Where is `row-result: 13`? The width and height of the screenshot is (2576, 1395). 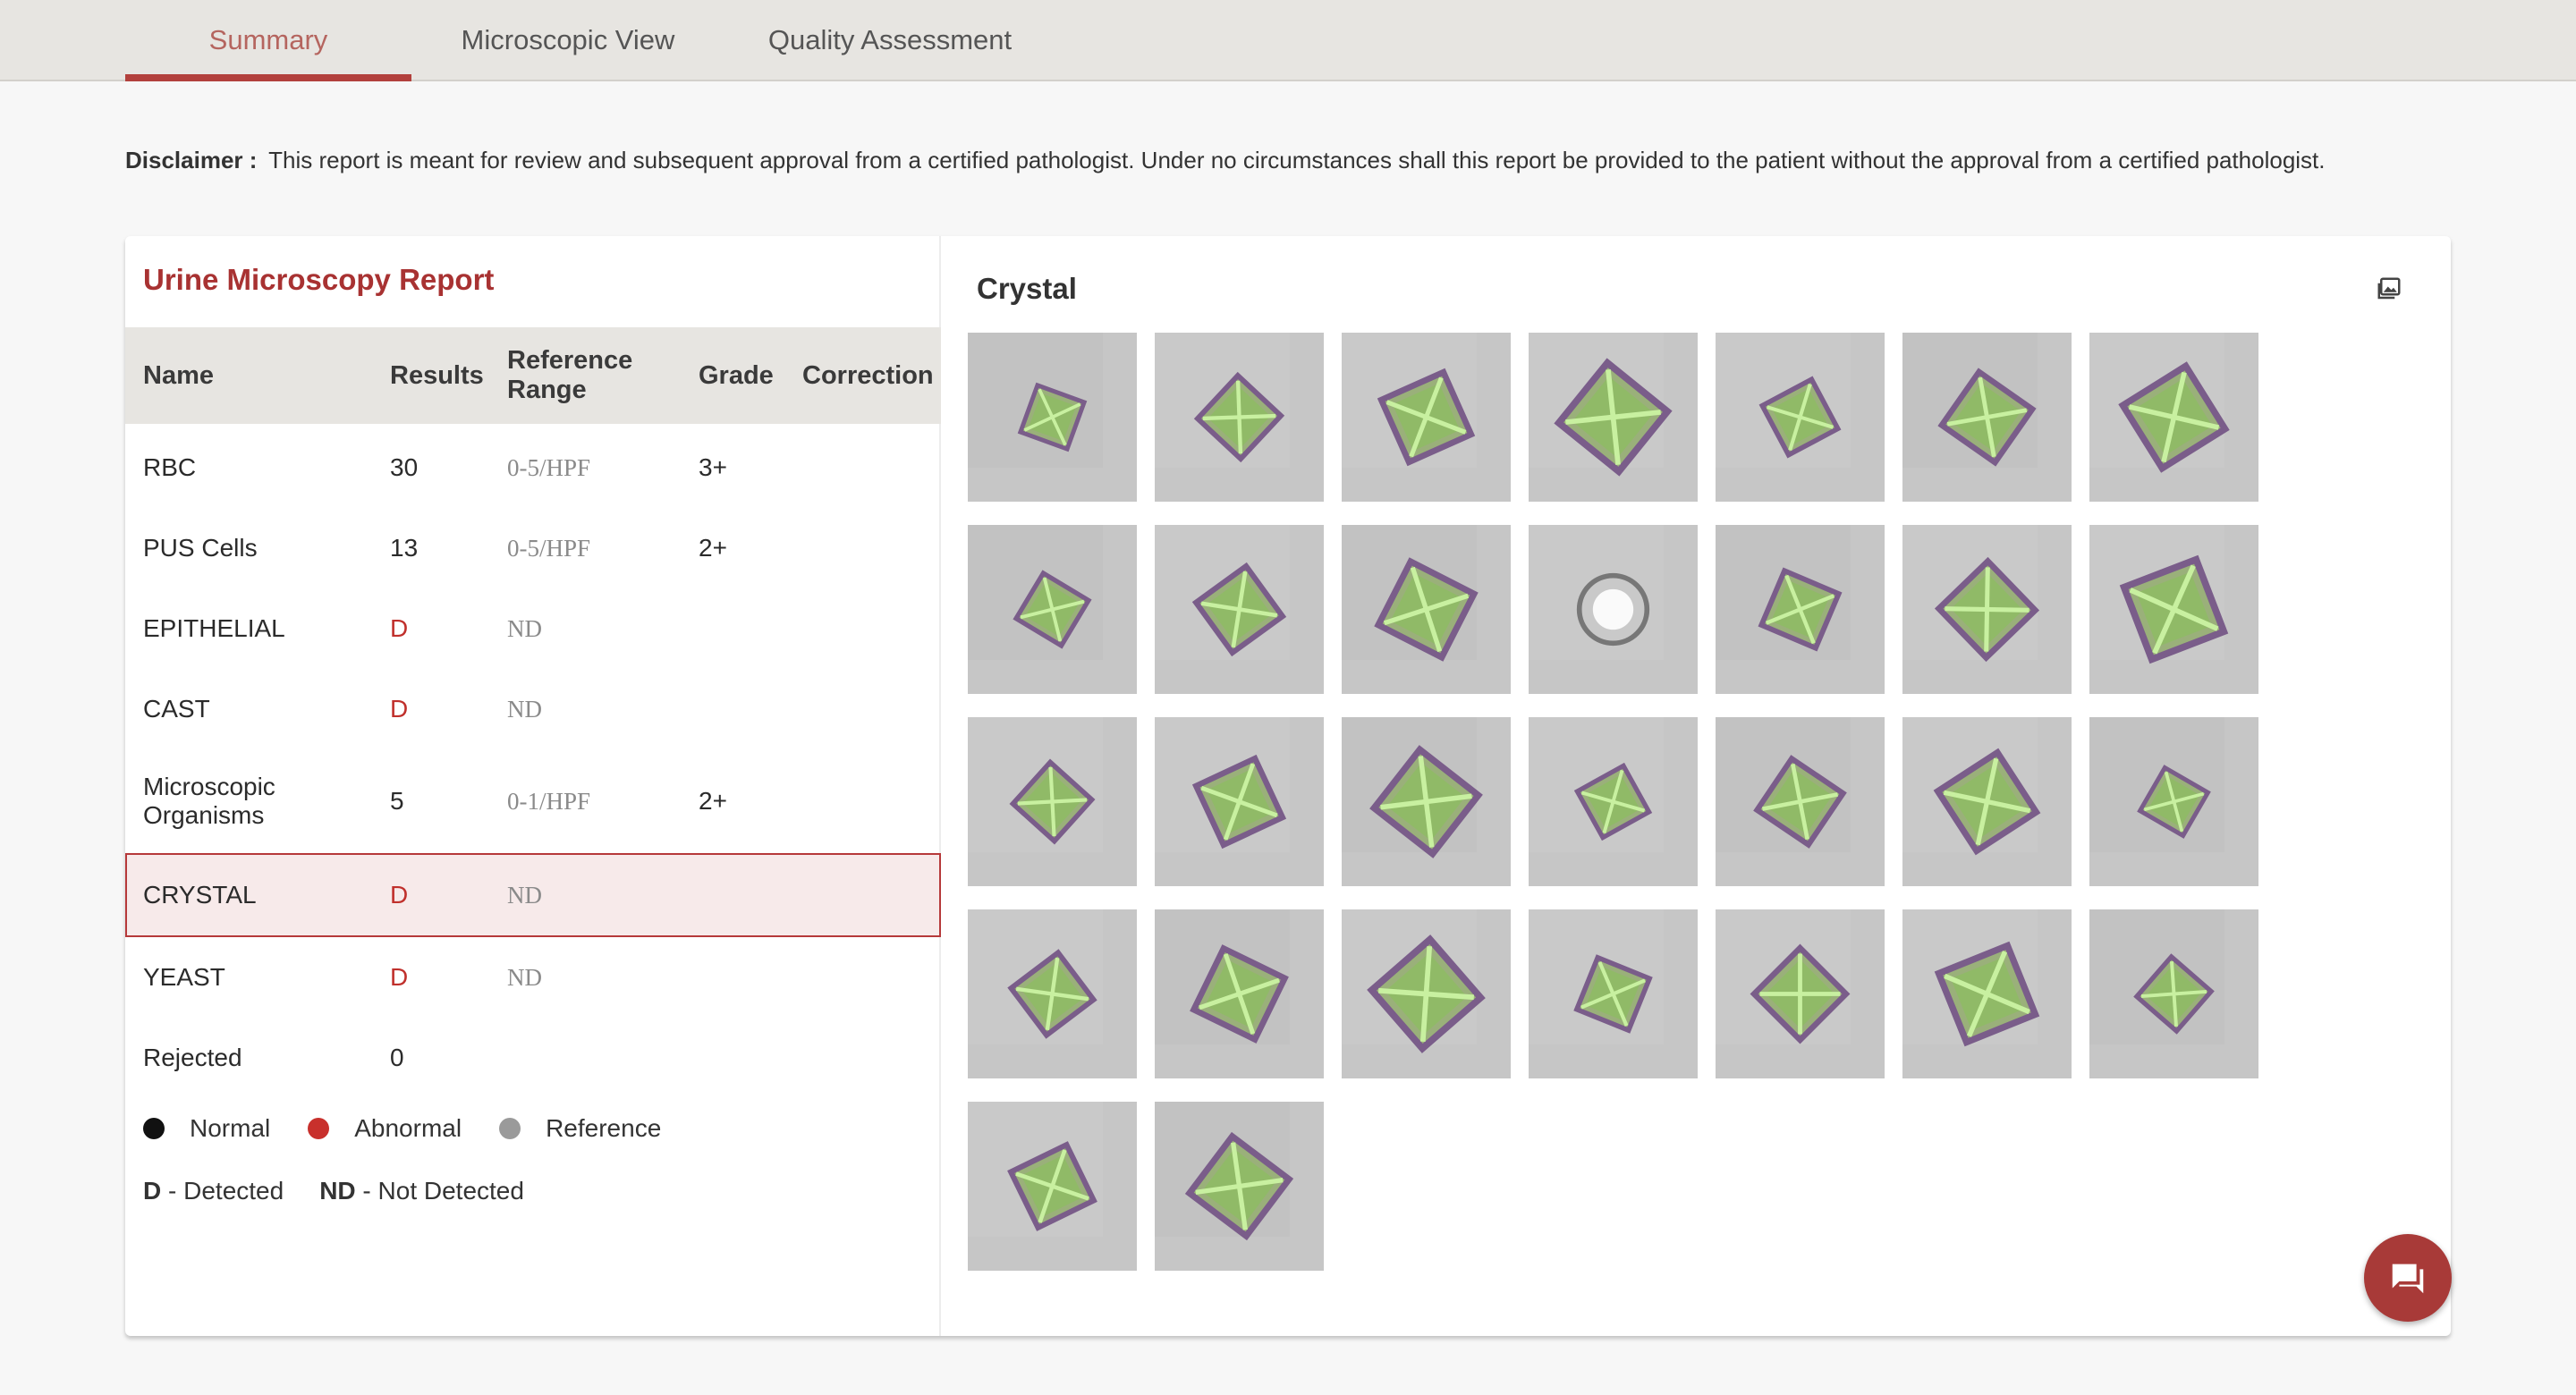
row-result: 13 is located at coordinates (404, 548).